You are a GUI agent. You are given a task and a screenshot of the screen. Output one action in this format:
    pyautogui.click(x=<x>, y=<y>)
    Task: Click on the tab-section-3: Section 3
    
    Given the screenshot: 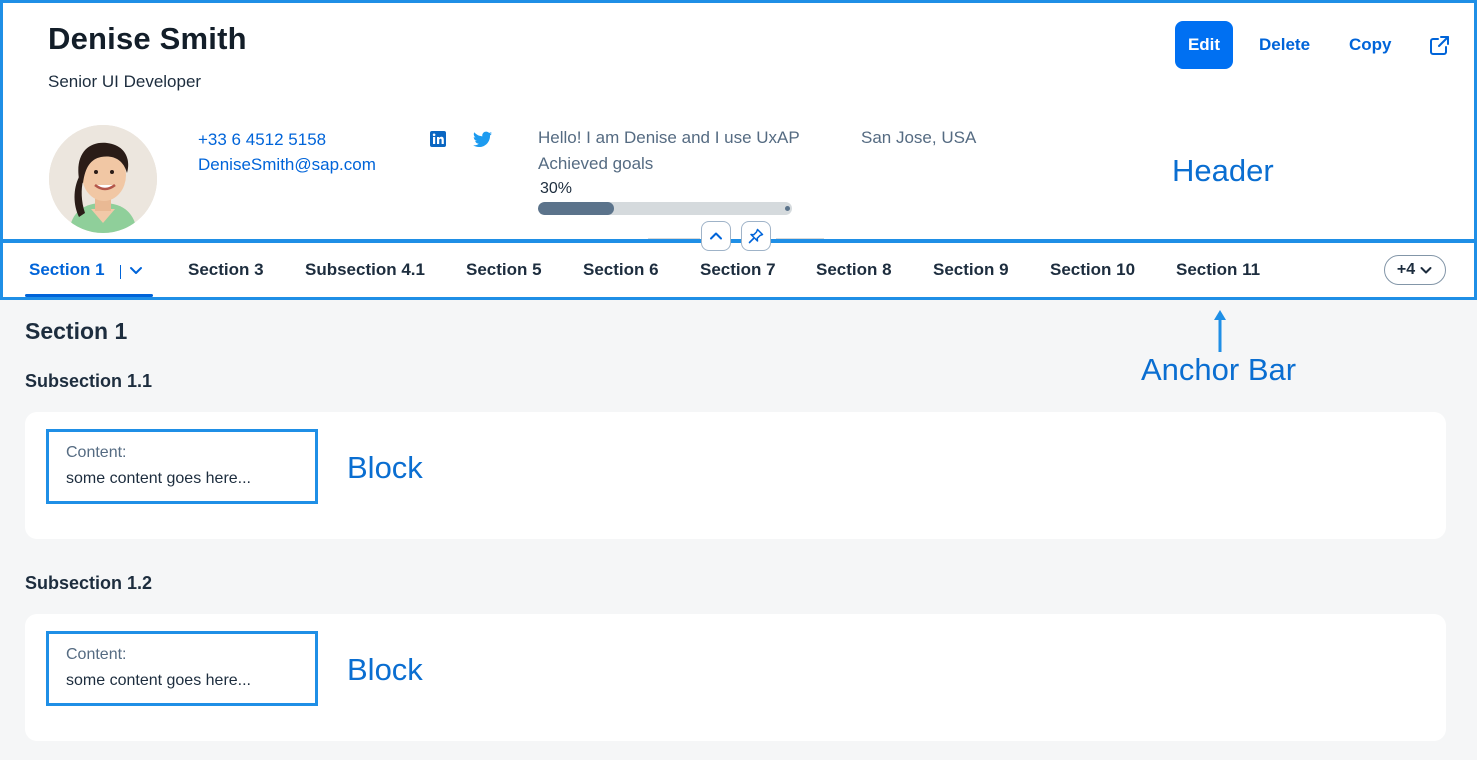 What is the action you would take?
    pyautogui.click(x=226, y=270)
    